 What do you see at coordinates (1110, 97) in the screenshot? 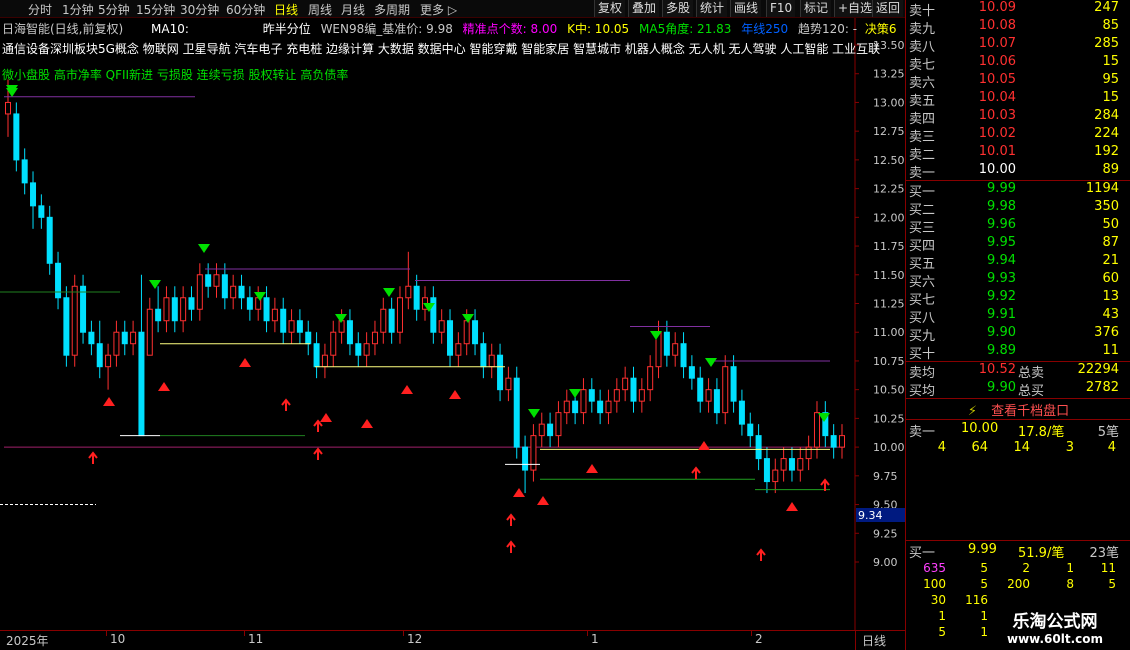
I see `ask-volume: 15` at bounding box center [1110, 97].